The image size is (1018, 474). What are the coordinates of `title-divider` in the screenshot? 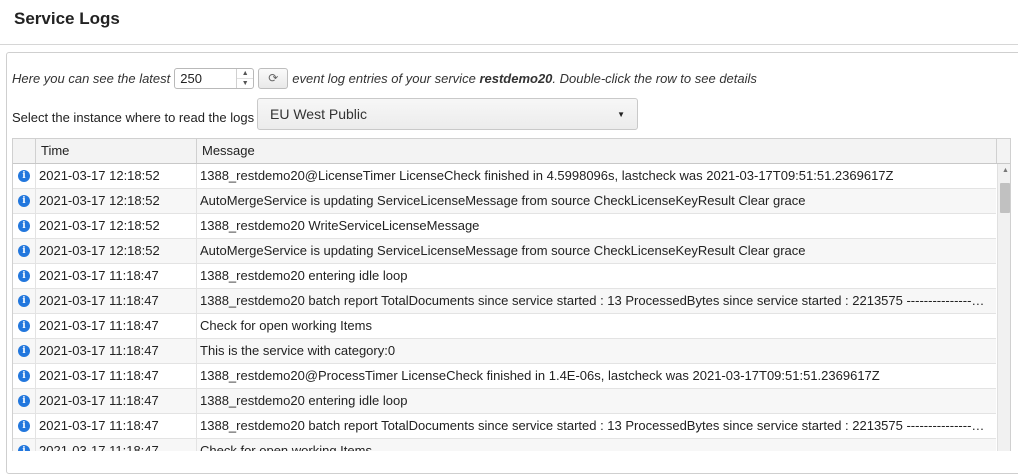 It's located at (509, 44).